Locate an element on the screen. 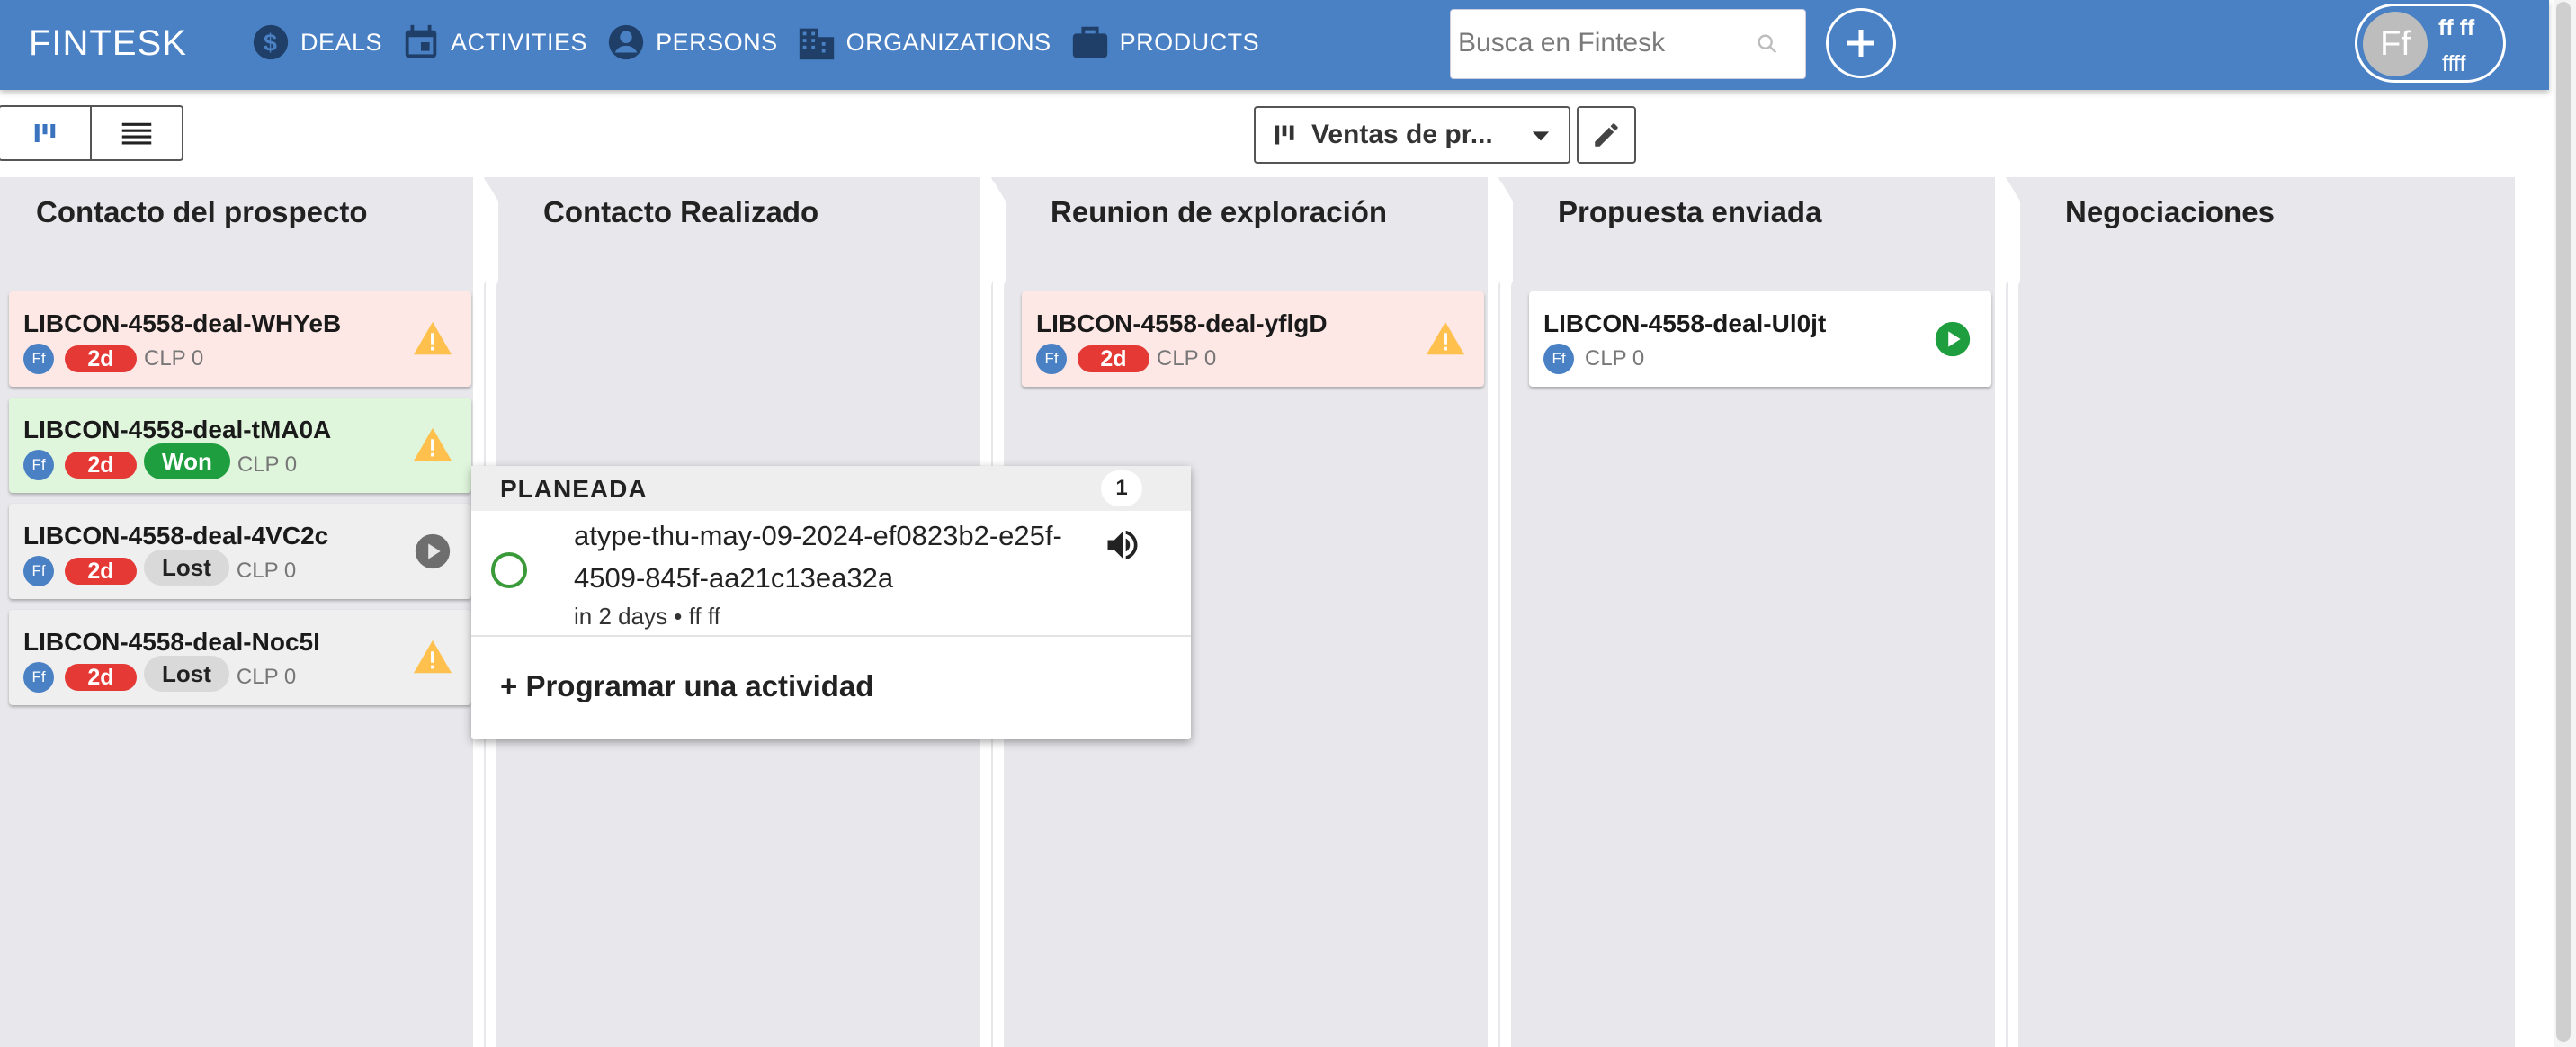 This screenshot has width=2576, height=1047. nav-organizations: ORGANIZATIONS is located at coordinates (923, 42).